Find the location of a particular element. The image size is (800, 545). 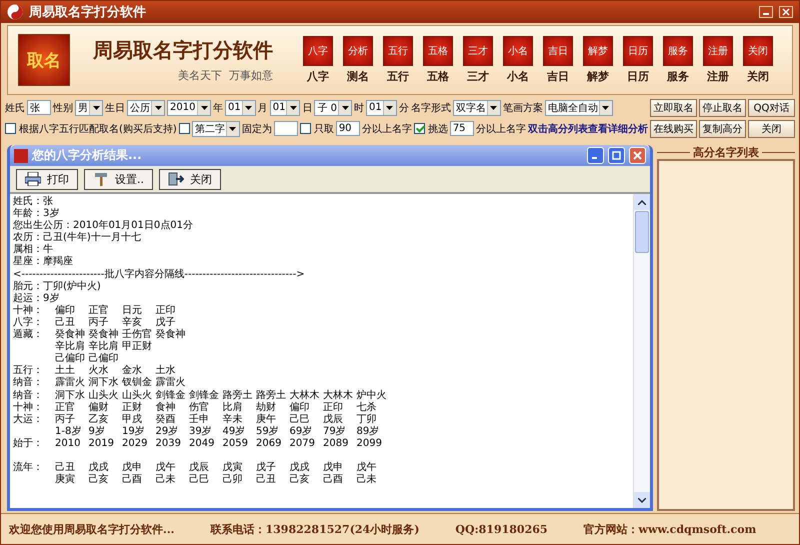

result-cell: 路旁土 is located at coordinates (237, 395).